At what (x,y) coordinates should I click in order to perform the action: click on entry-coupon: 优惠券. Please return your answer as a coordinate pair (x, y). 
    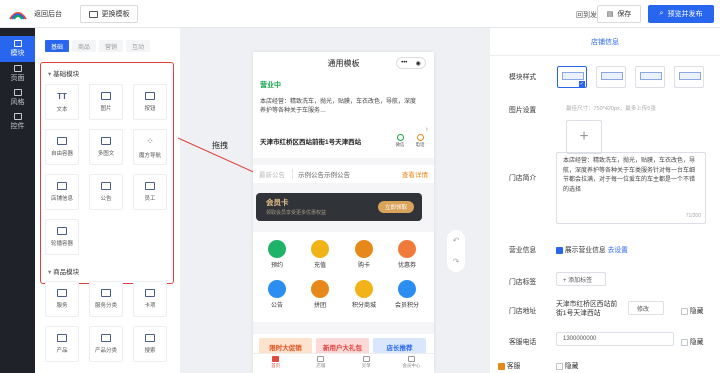
    Looking at the image, I should click on (407, 254).